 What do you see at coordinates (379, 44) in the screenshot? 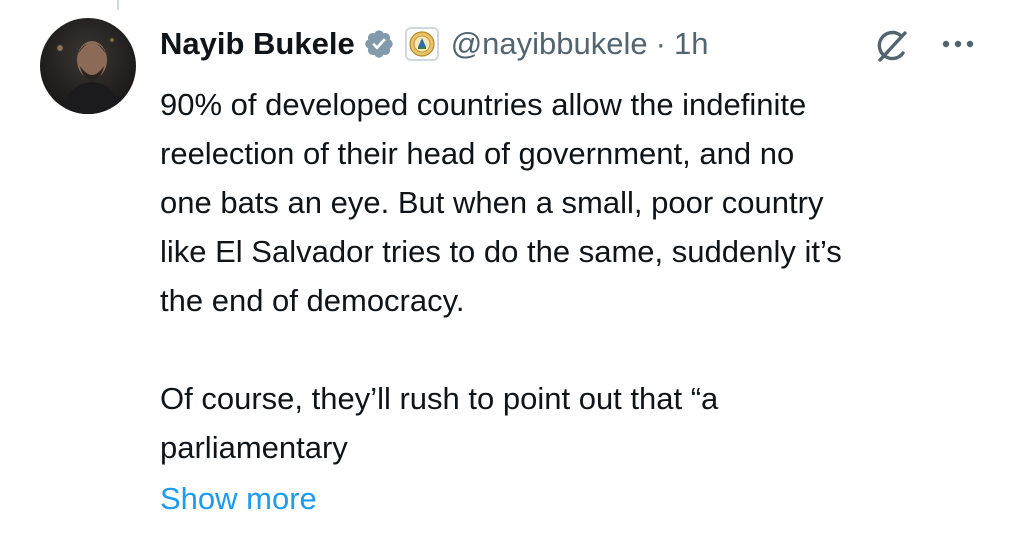
I see `verified-badge-icon` at bounding box center [379, 44].